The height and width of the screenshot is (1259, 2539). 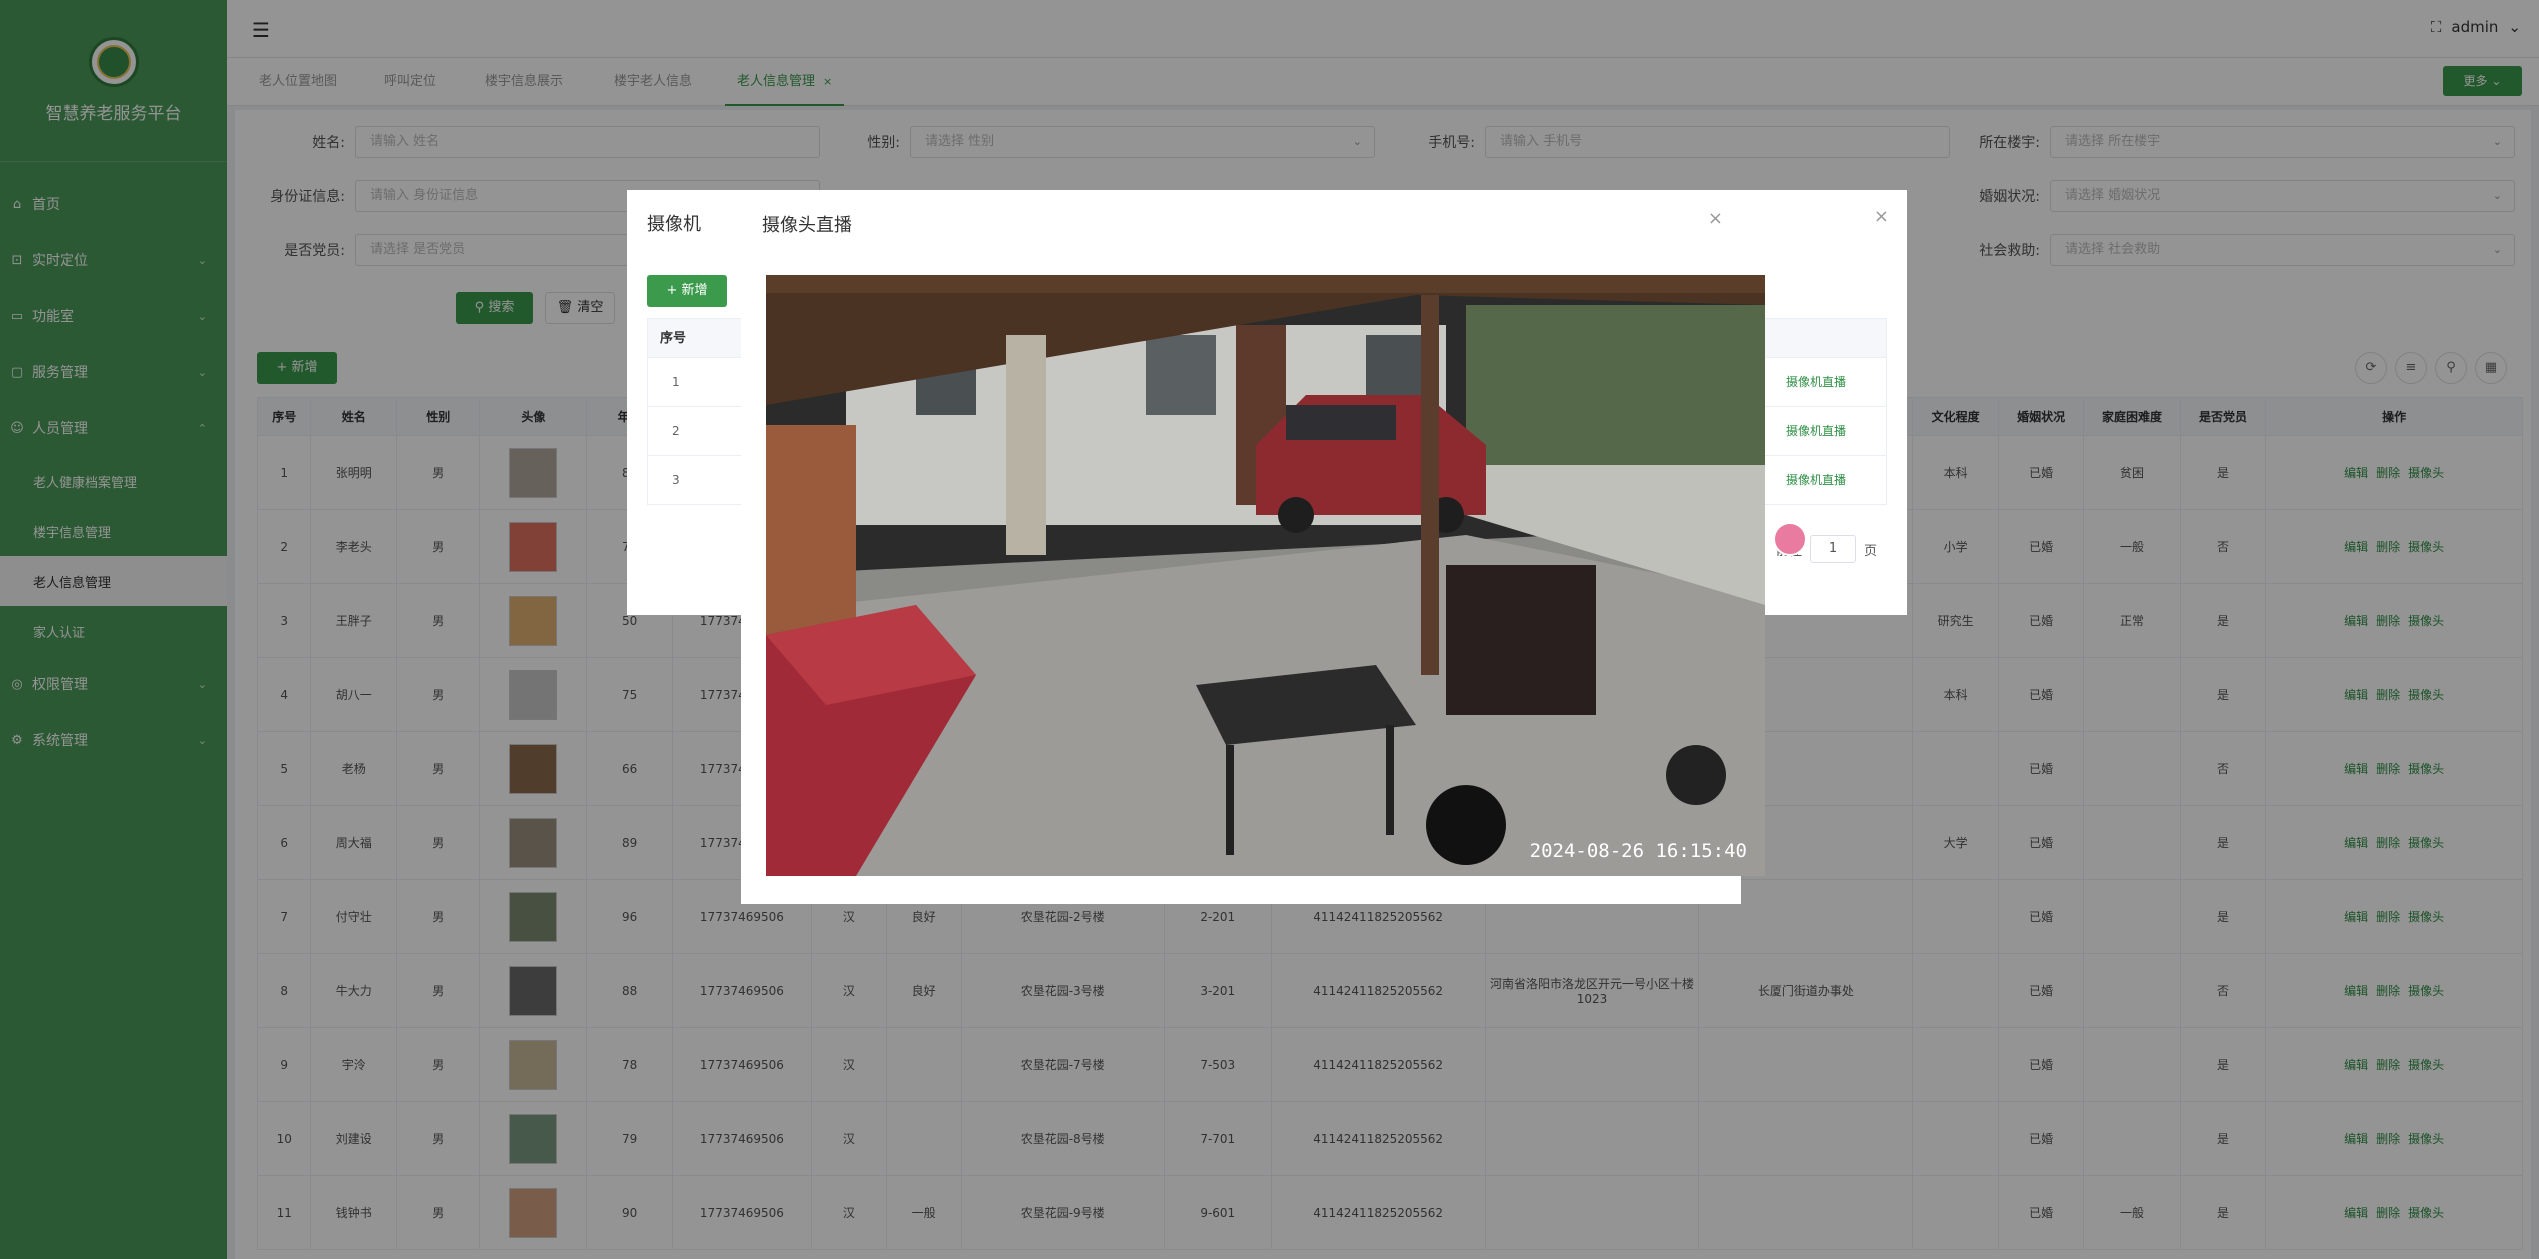 I want to click on camera-dialog-title: 摄像机, so click(x=674, y=224).